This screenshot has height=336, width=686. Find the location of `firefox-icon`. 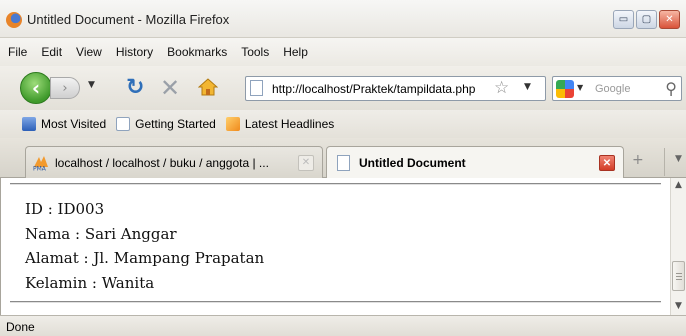

firefox-icon is located at coordinates (14, 20).